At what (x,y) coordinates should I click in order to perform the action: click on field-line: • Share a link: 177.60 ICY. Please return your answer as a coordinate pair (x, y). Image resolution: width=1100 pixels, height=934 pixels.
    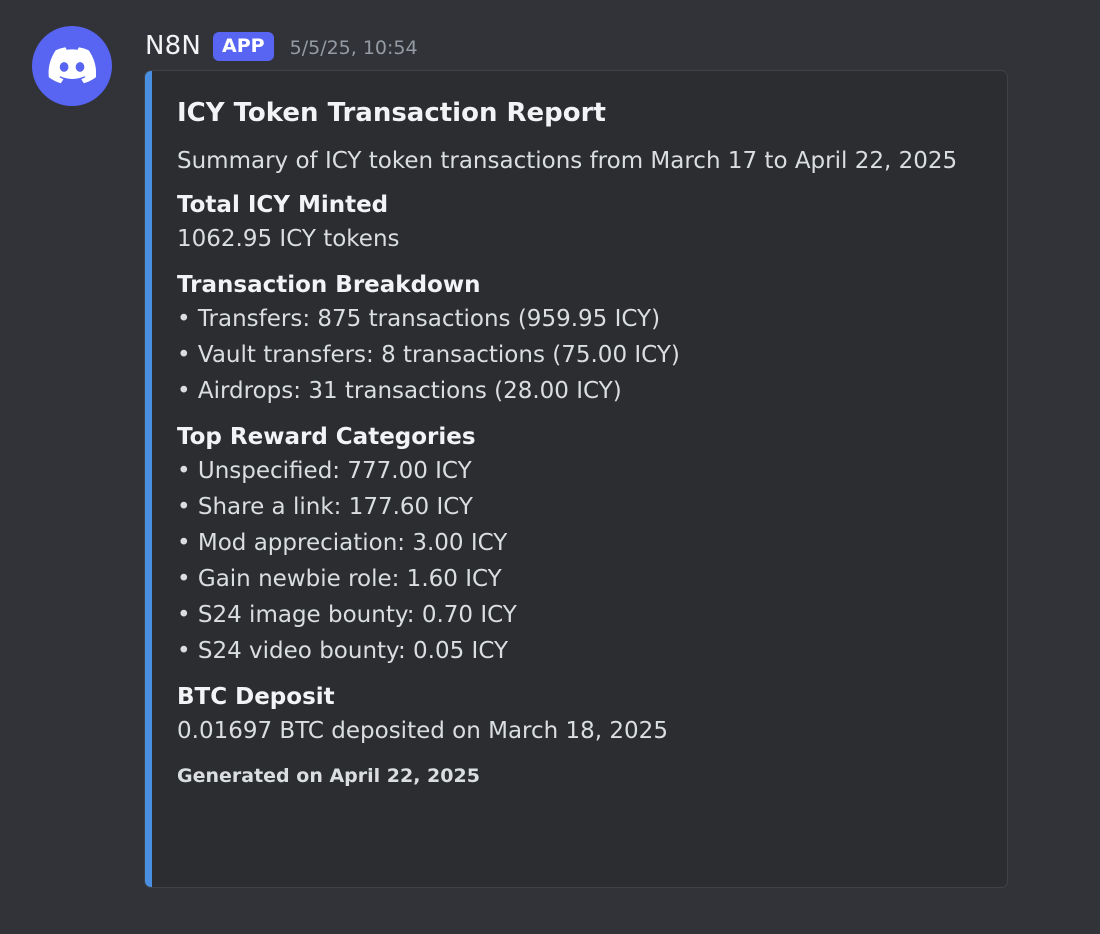
    Looking at the image, I should click on (325, 507).